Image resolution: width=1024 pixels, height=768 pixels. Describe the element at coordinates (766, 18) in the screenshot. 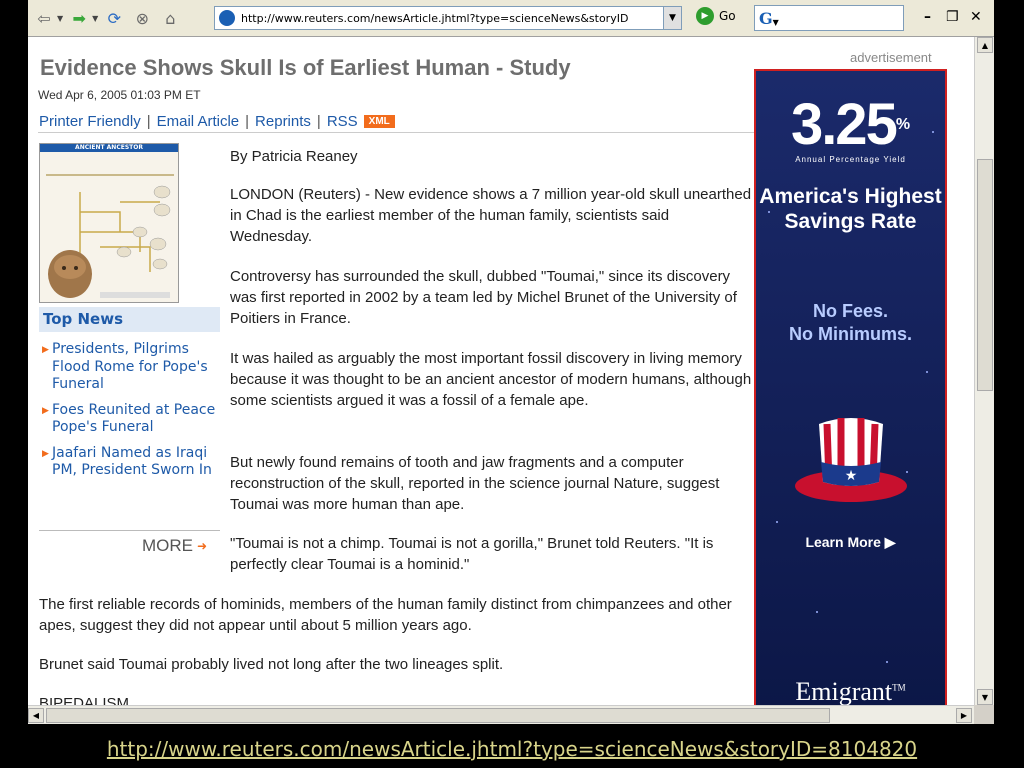

I see `google-icon: G` at that location.